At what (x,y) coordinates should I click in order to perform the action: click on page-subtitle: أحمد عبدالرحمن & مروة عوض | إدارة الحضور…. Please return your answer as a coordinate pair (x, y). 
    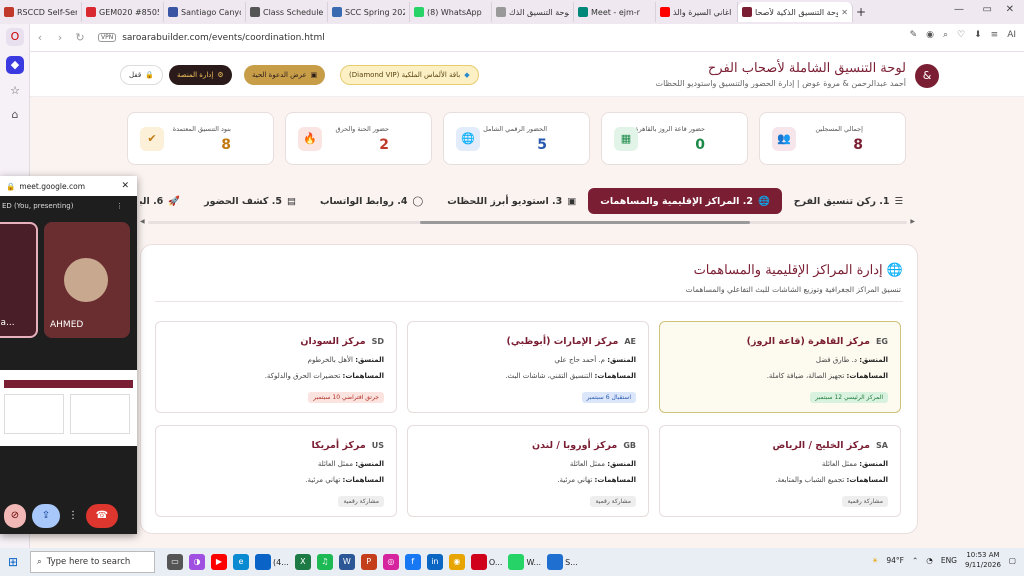
    Looking at the image, I should click on (780, 83).